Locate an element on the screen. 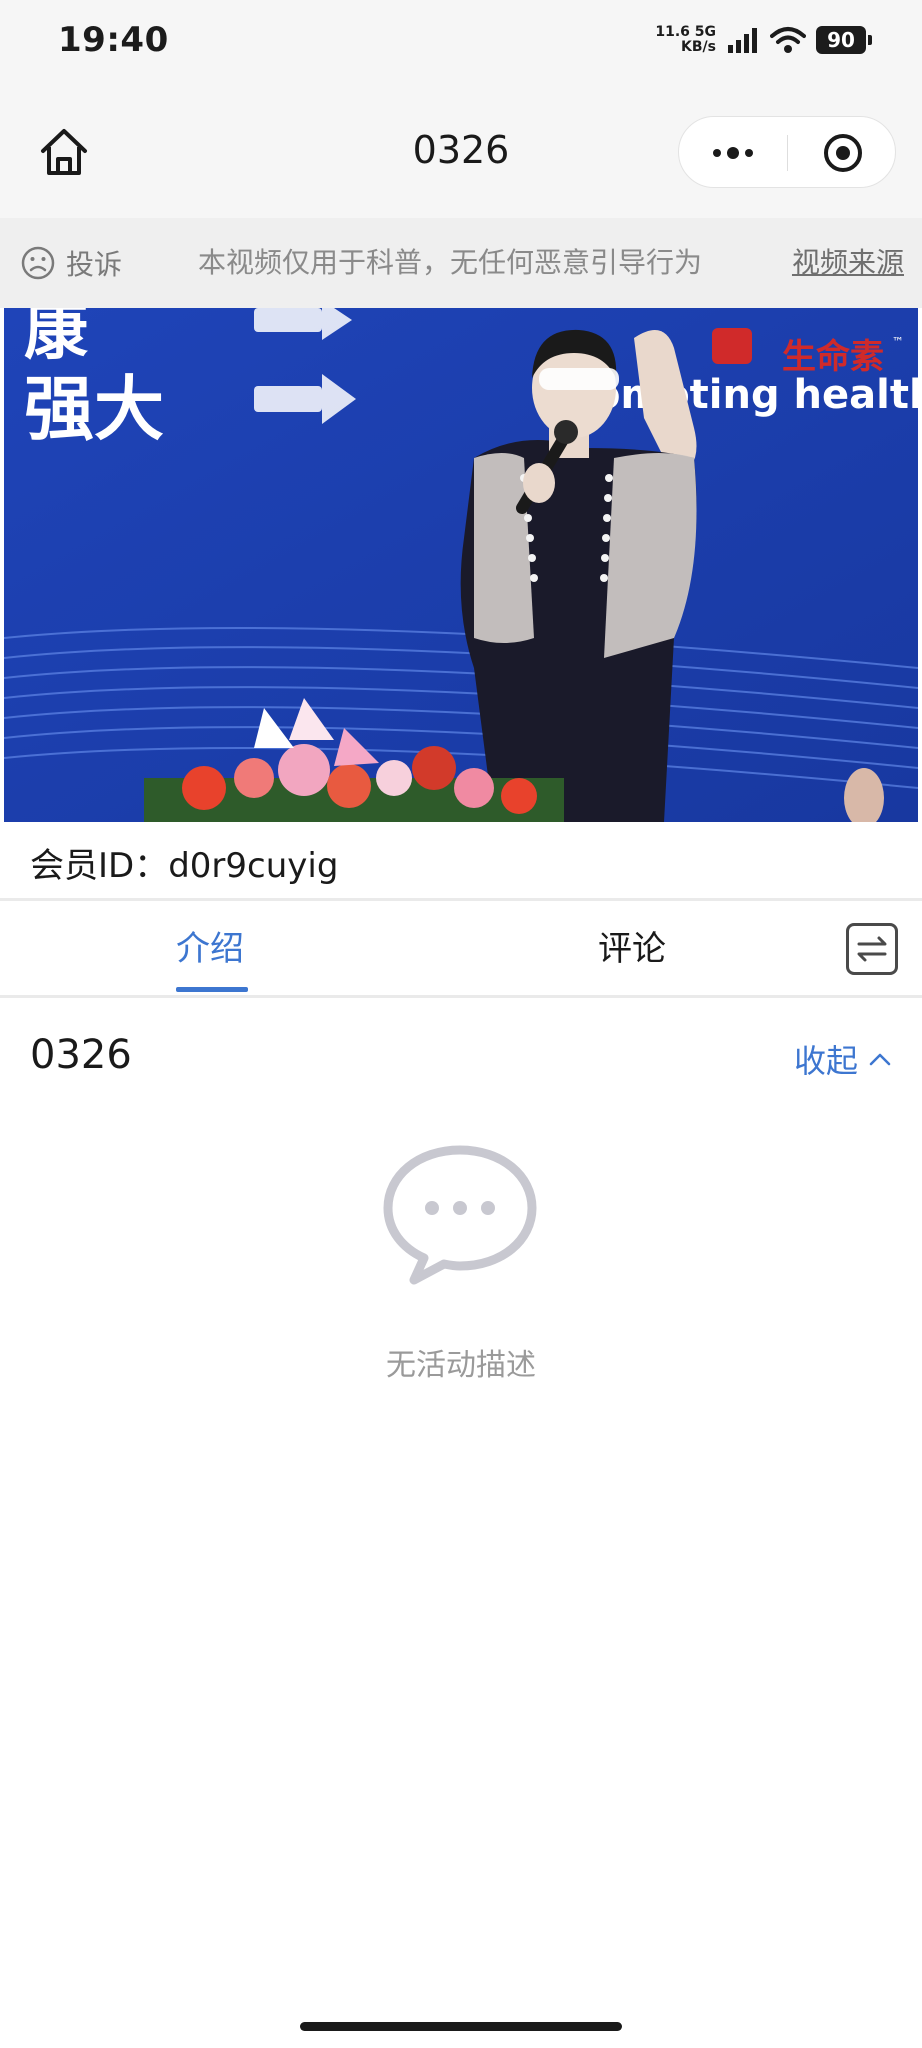  tab-active-indicator is located at coordinates (212, 989).